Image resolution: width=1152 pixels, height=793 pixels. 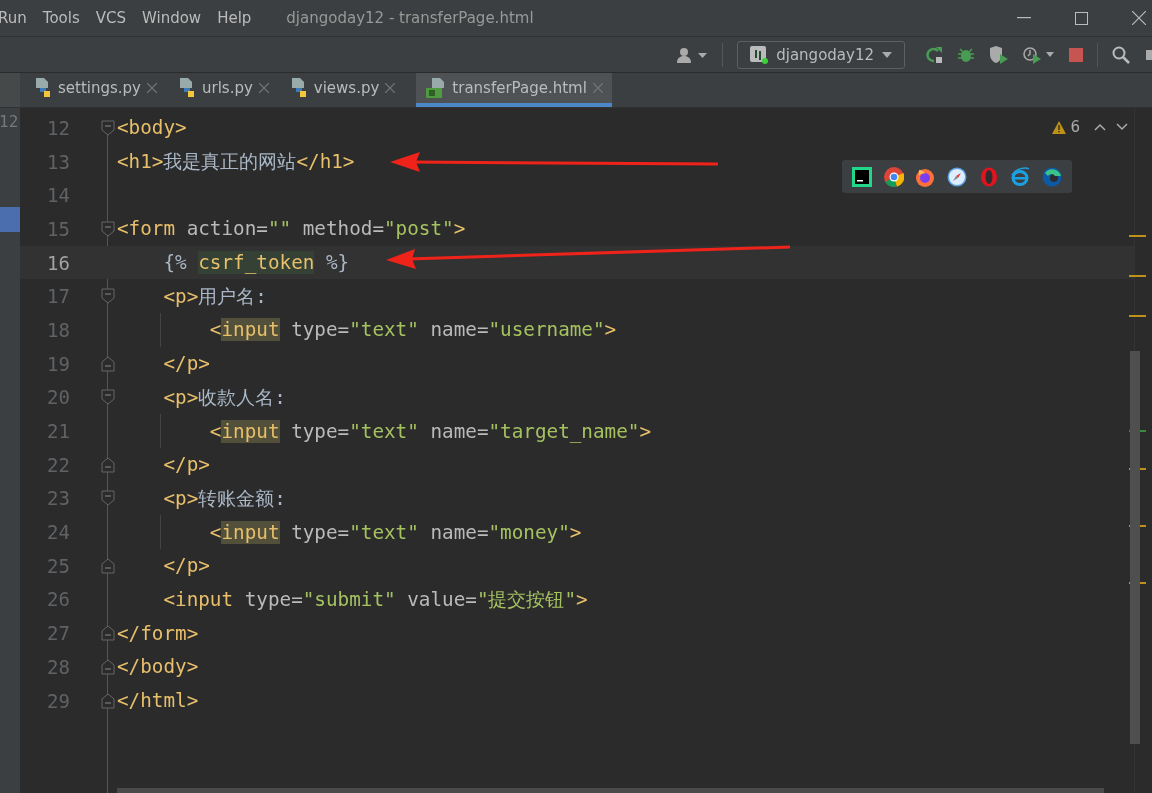 What do you see at coordinates (58, 700) in the screenshot?
I see `line-number: 29` at bounding box center [58, 700].